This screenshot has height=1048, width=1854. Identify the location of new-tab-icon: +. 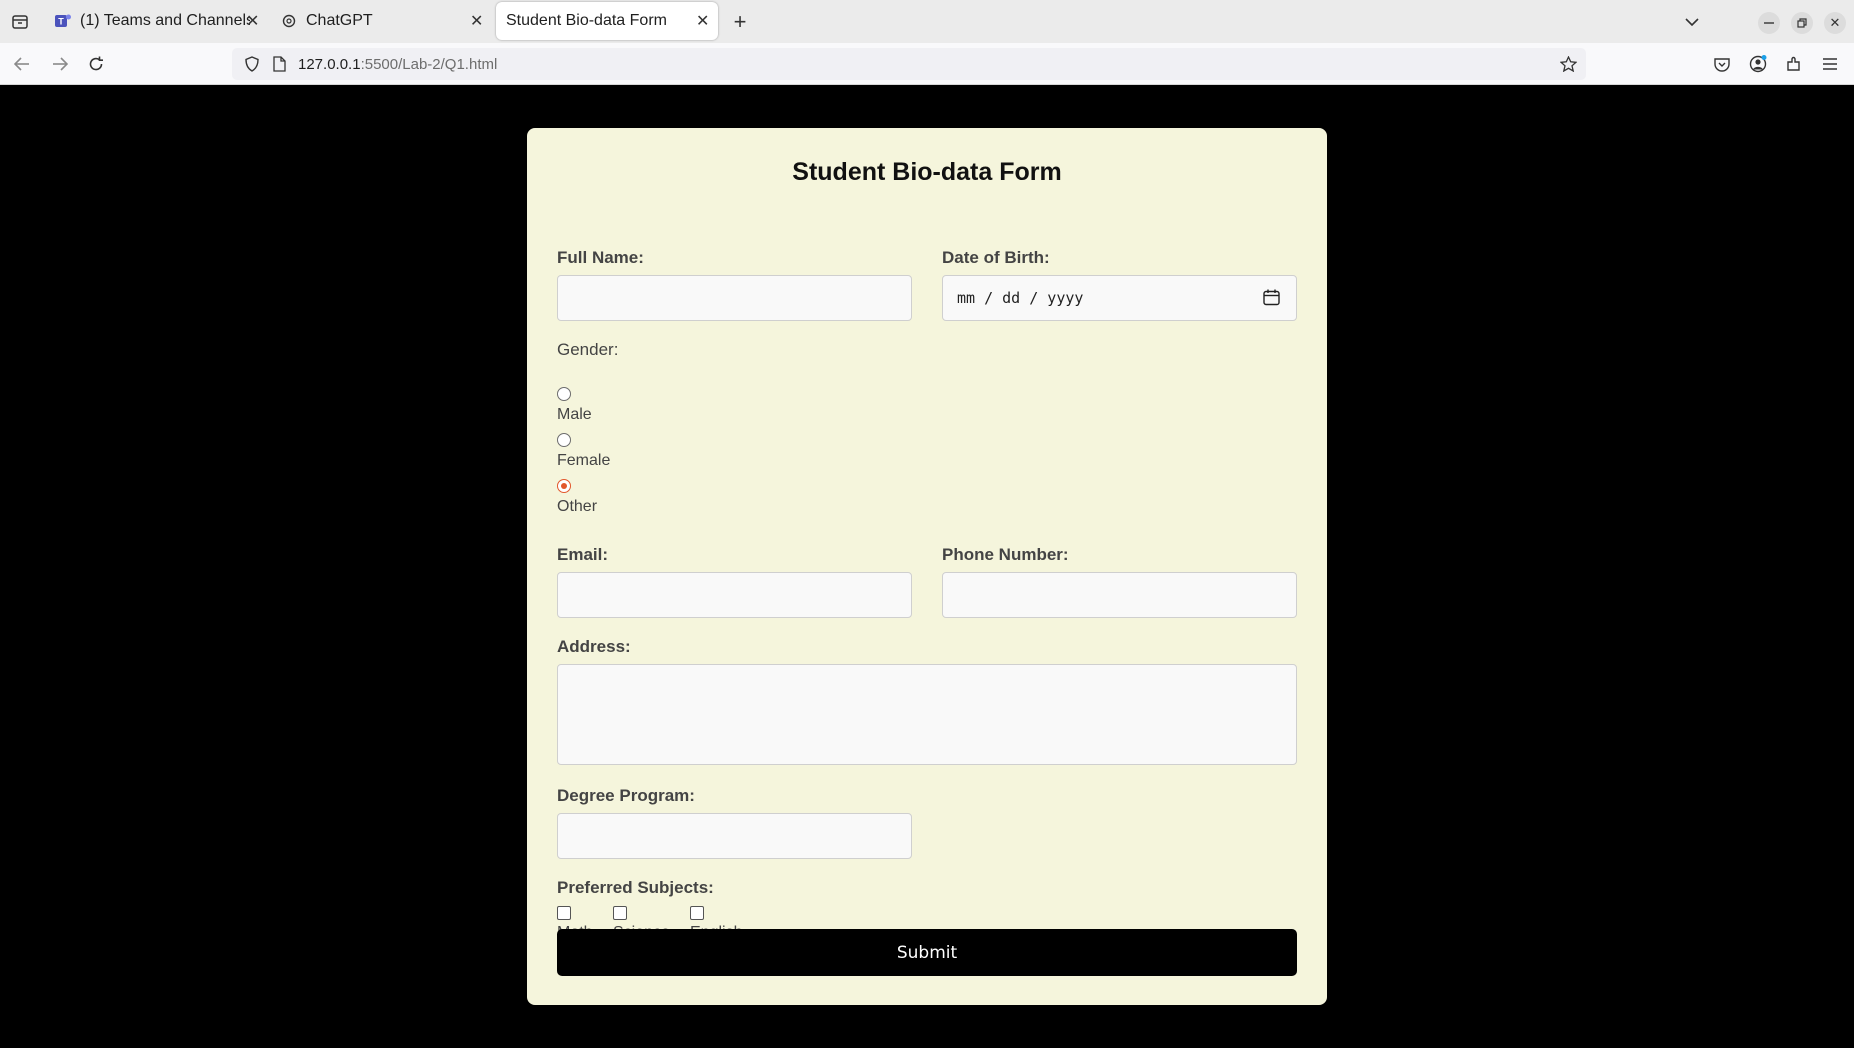
(740, 21).